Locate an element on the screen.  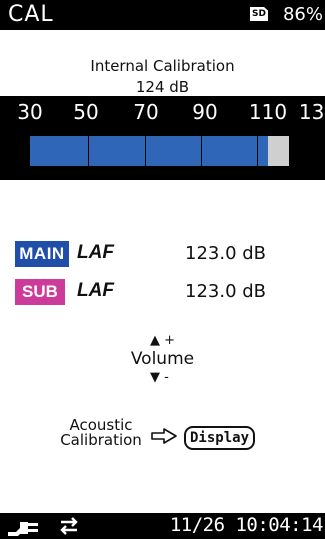
meter-bar-remaining is located at coordinates (278, 151).